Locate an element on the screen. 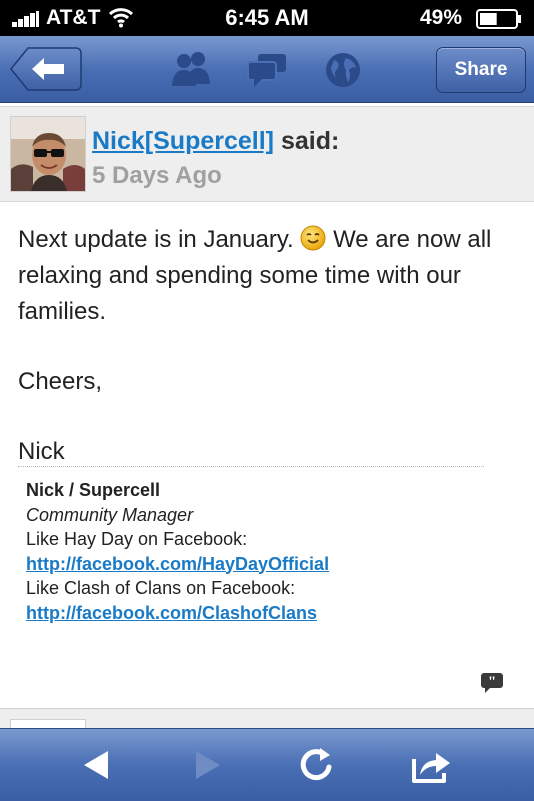 Image resolution: width=534 pixels, height=801 pixels. nav-bar: Share is located at coordinates (267, 69).